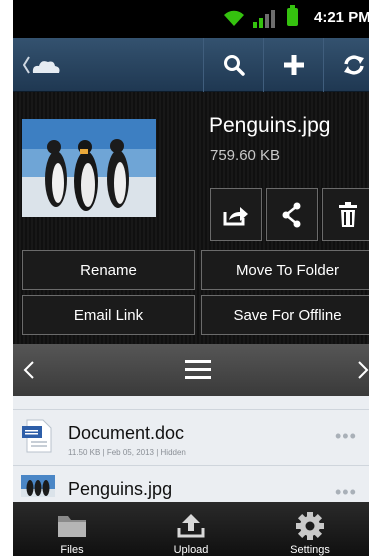  What do you see at coordinates (310, 550) in the screenshot?
I see `tab-label: Settings` at bounding box center [310, 550].